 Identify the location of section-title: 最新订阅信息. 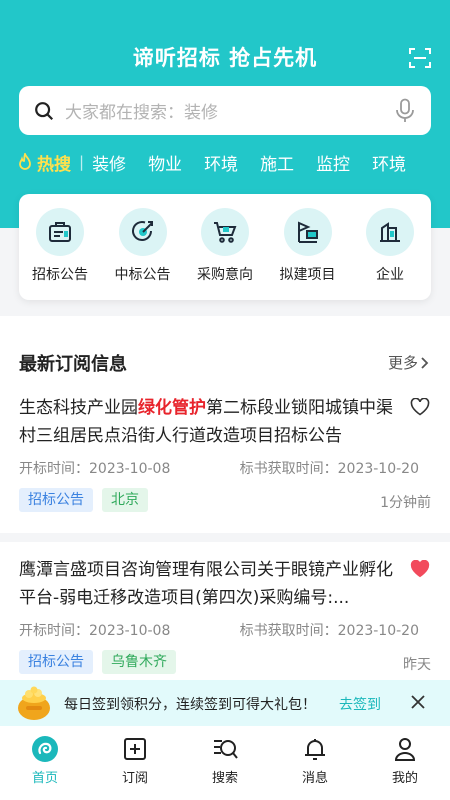
(73, 364).